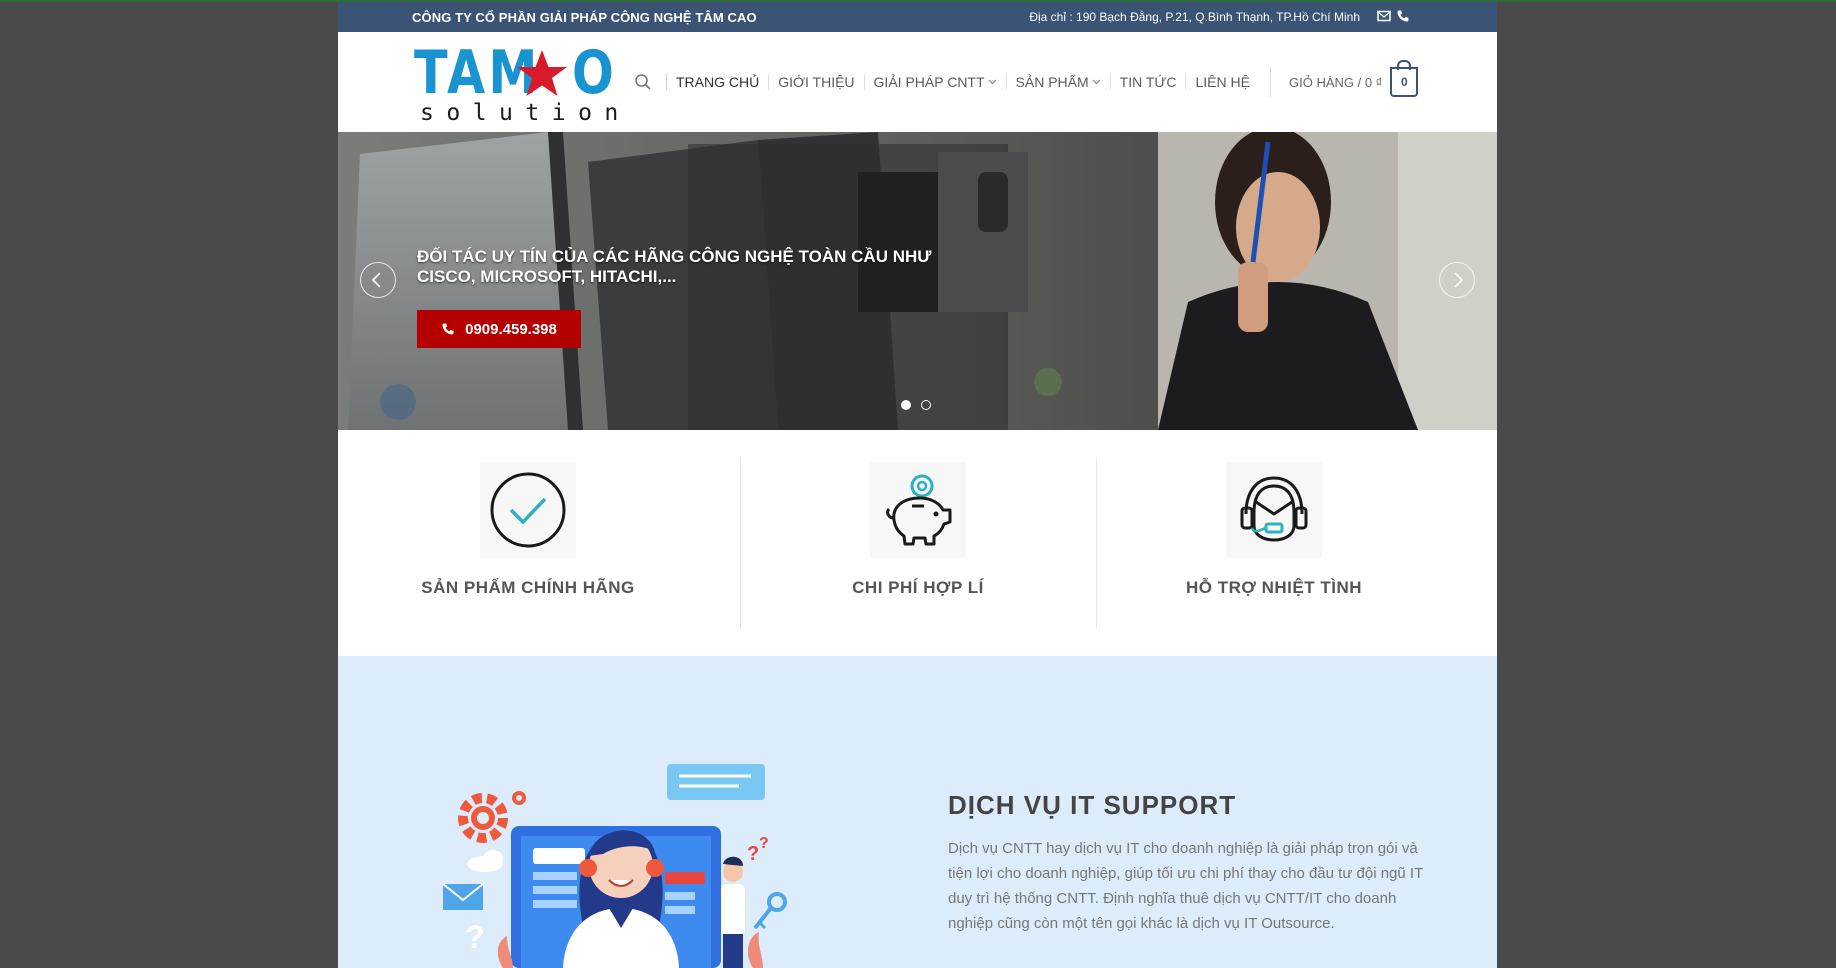  What do you see at coordinates (1092, 805) in the screenshot?
I see `section-title: DỊCH VỤ IT SUPPORT` at bounding box center [1092, 805].